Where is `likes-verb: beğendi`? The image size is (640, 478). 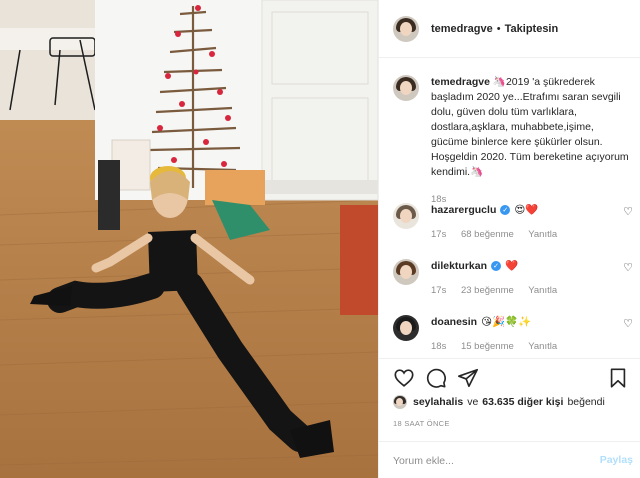
likes-verb: beğendi is located at coordinates (586, 402).